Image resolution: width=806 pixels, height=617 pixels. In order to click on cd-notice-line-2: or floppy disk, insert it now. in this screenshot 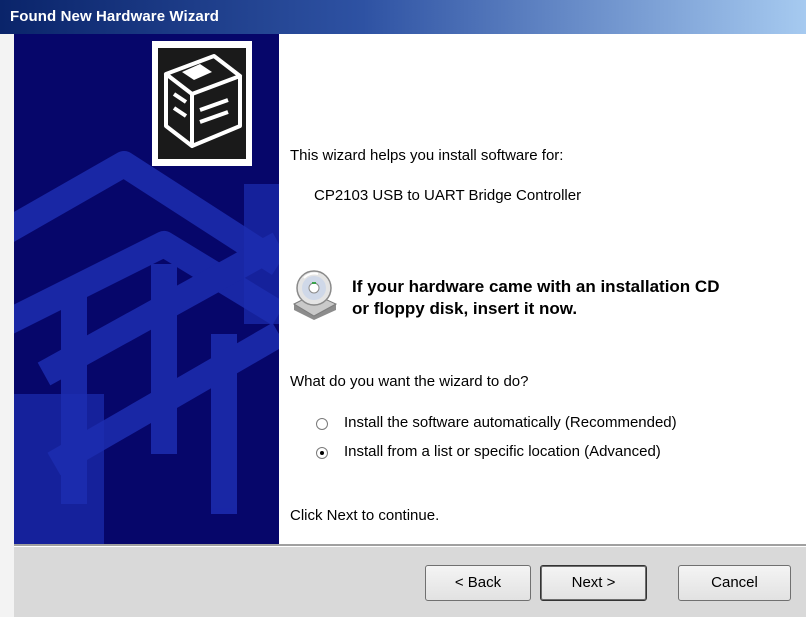, I will do `click(465, 308)`.